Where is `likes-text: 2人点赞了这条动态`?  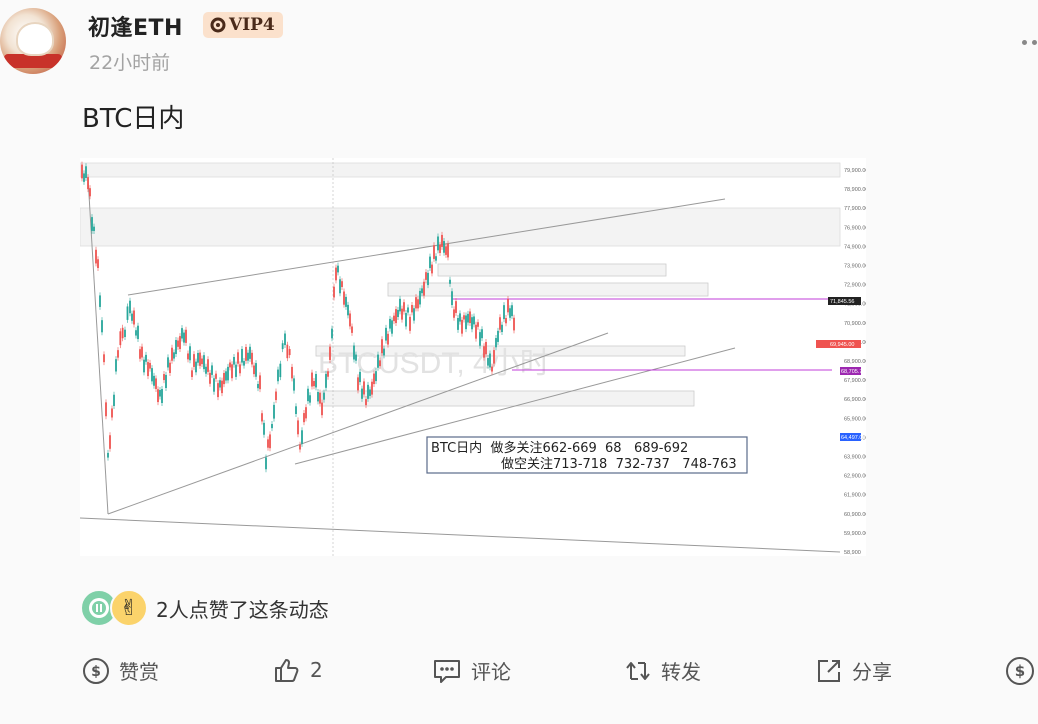 likes-text: 2人点赞了这条动态 is located at coordinates (242, 608).